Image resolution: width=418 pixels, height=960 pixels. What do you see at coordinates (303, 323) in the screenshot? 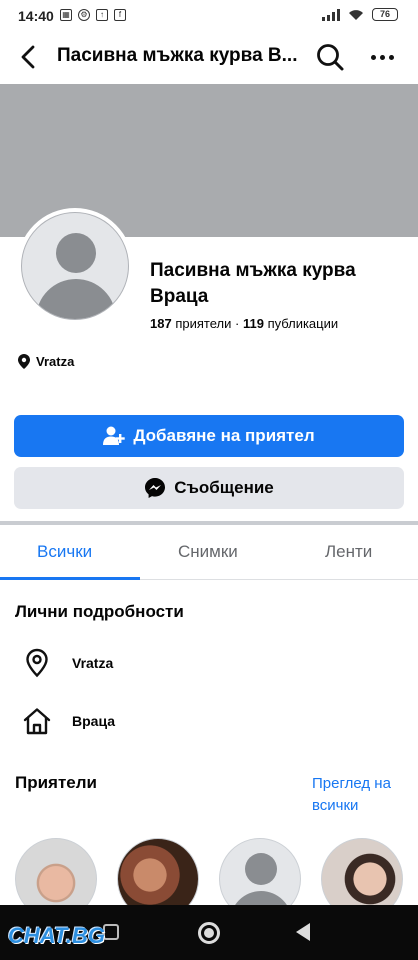
I see `posts-label: публикации` at bounding box center [303, 323].